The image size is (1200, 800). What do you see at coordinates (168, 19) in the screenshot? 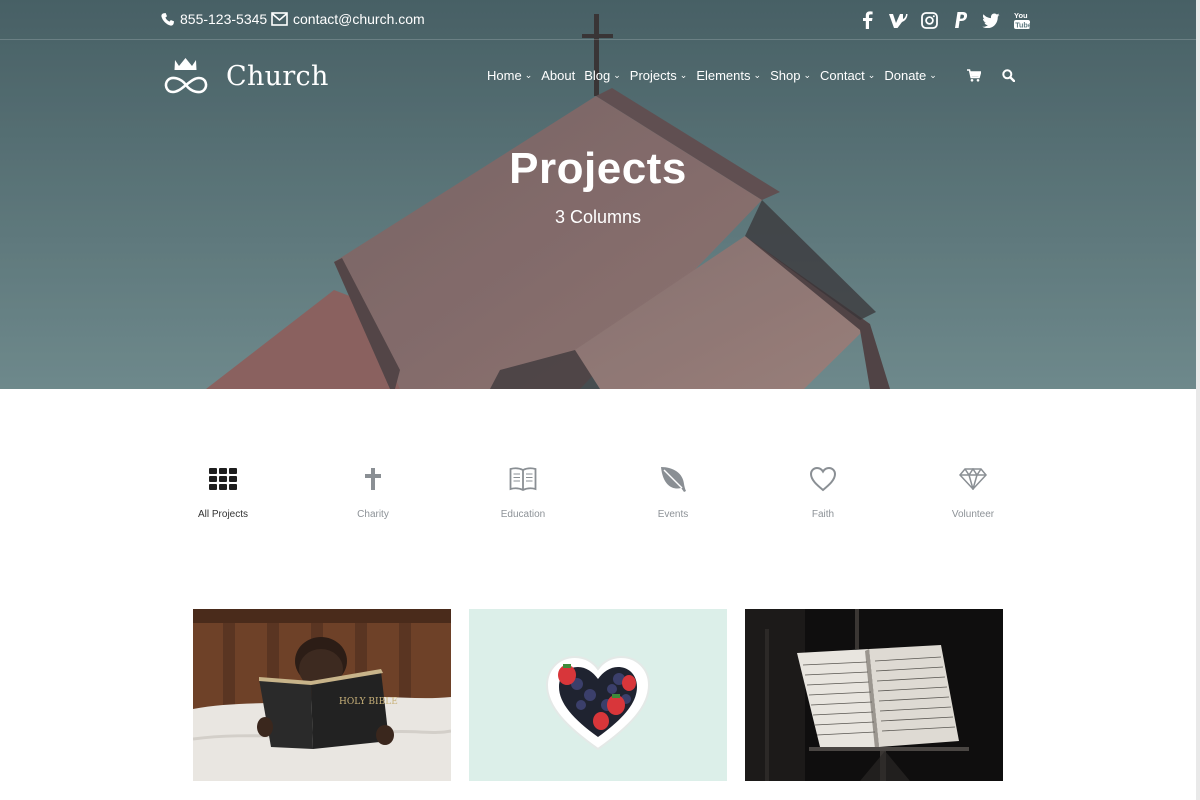
I see `phone-icon` at bounding box center [168, 19].